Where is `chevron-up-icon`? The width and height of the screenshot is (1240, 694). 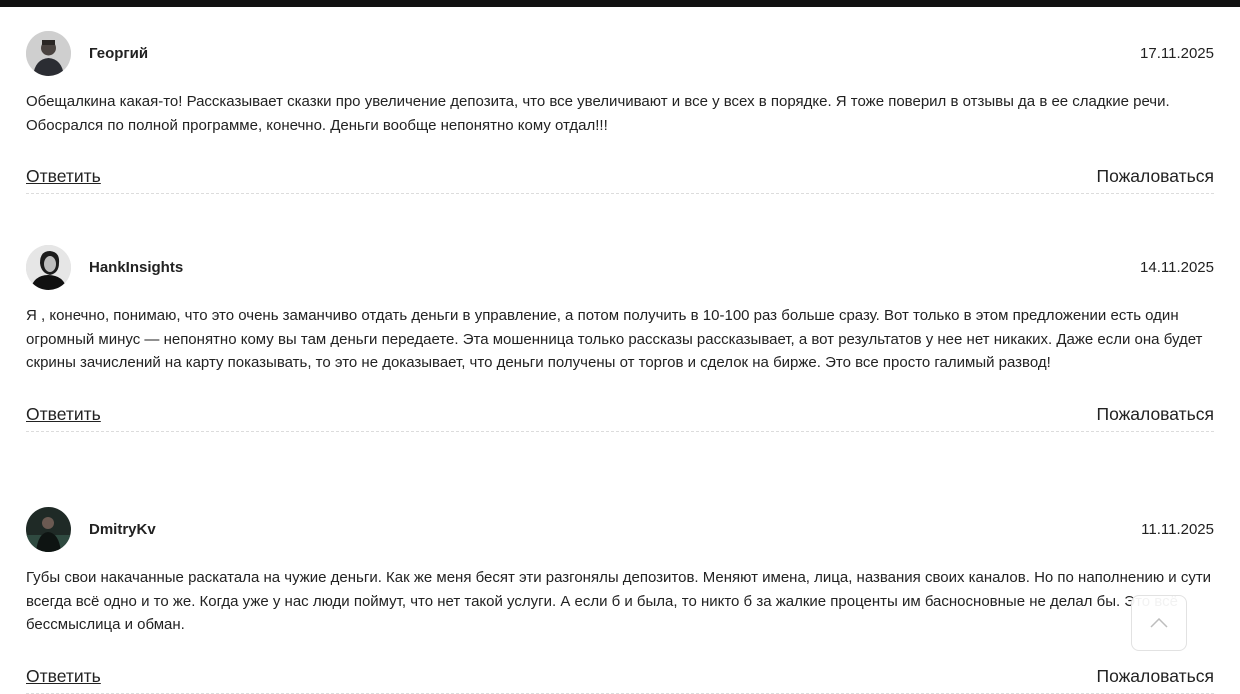 chevron-up-icon is located at coordinates (1159, 623).